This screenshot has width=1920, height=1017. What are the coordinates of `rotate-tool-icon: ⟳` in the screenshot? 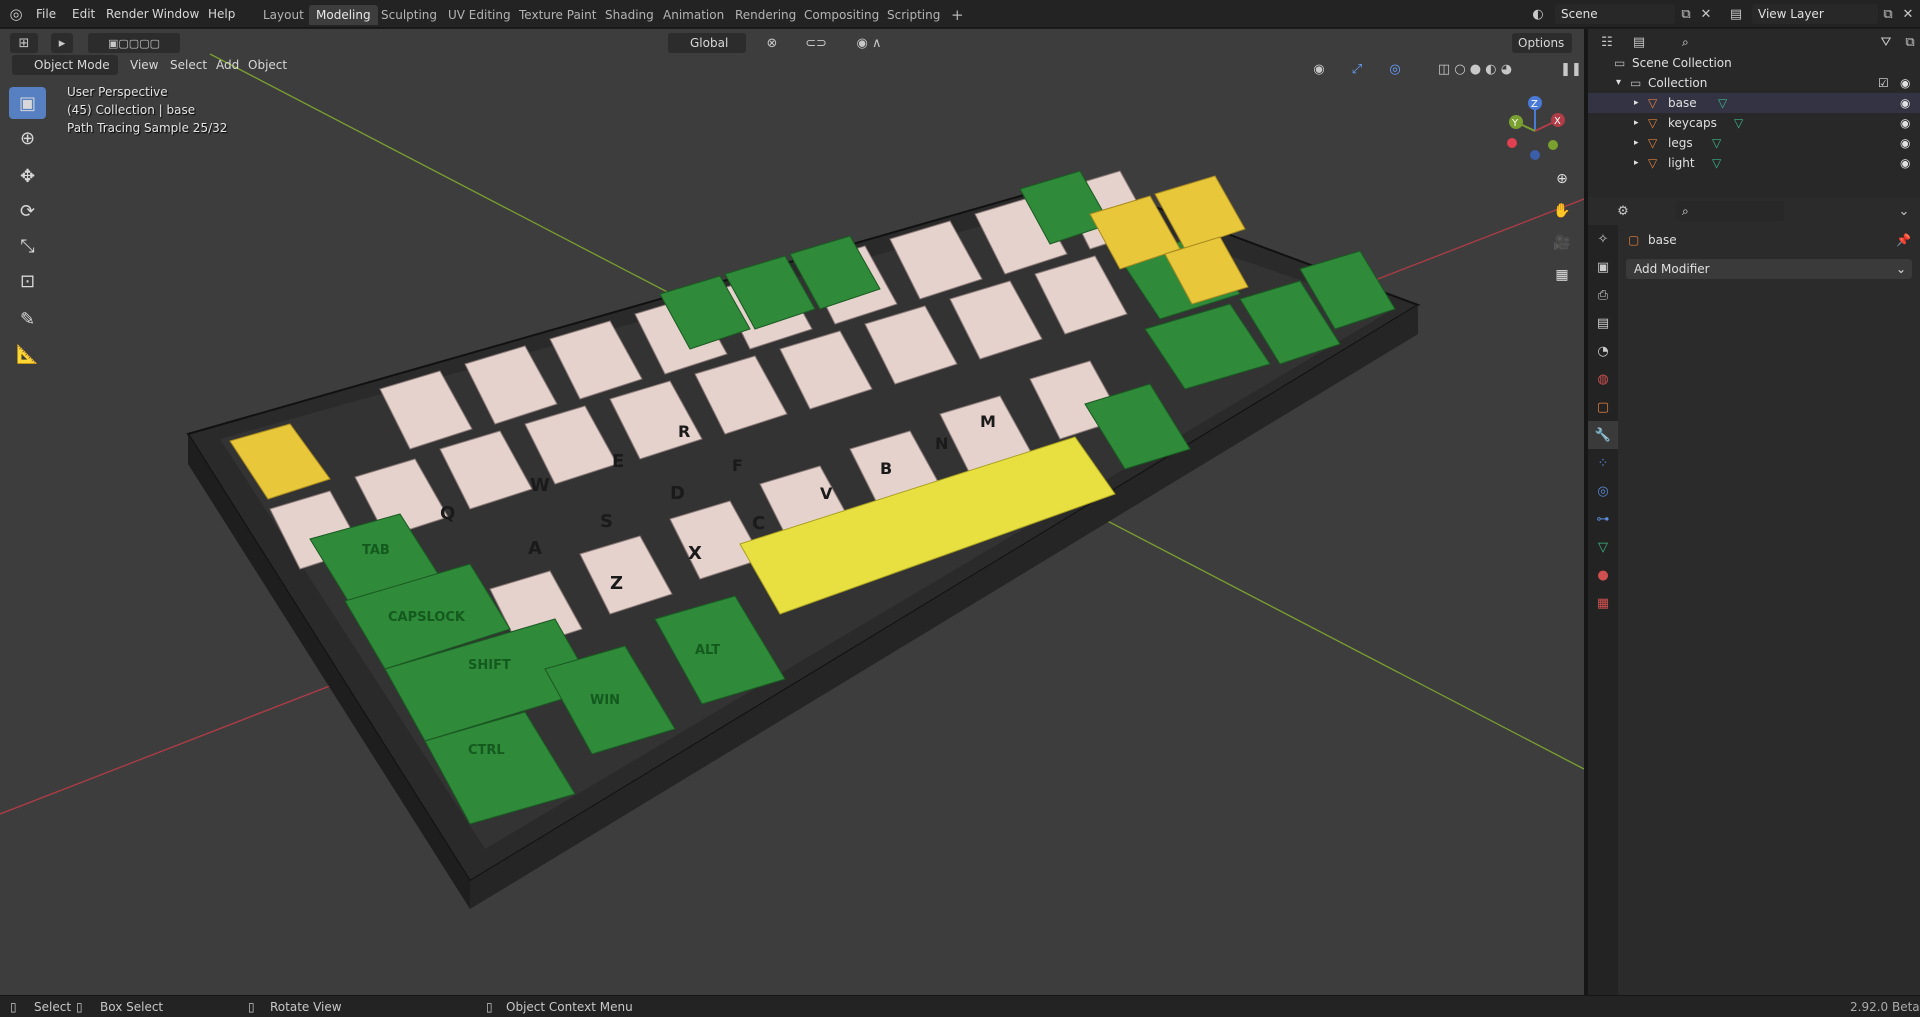 It's located at (27, 211).